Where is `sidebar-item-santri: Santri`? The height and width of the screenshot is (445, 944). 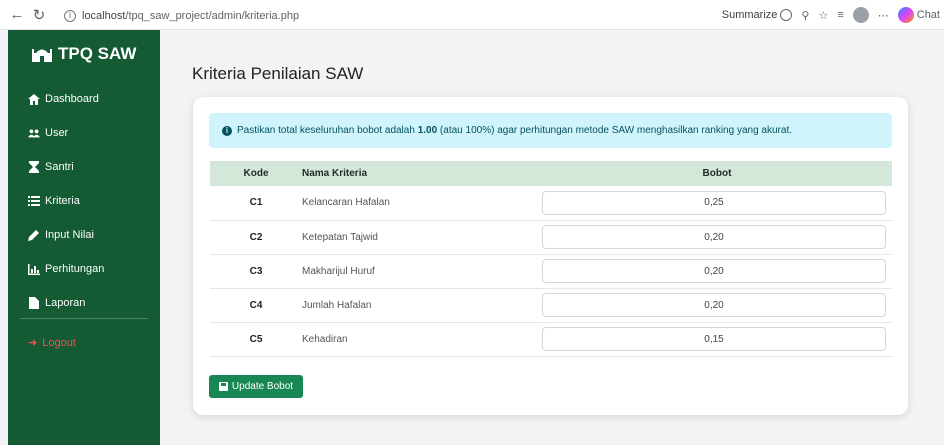 sidebar-item-santri: Santri is located at coordinates (91, 167).